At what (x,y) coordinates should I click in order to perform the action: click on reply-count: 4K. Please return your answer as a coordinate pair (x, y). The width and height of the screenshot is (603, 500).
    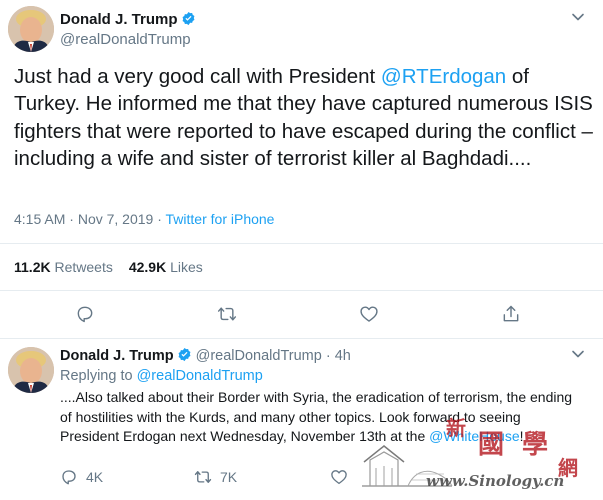
    Looking at the image, I should click on (95, 477).